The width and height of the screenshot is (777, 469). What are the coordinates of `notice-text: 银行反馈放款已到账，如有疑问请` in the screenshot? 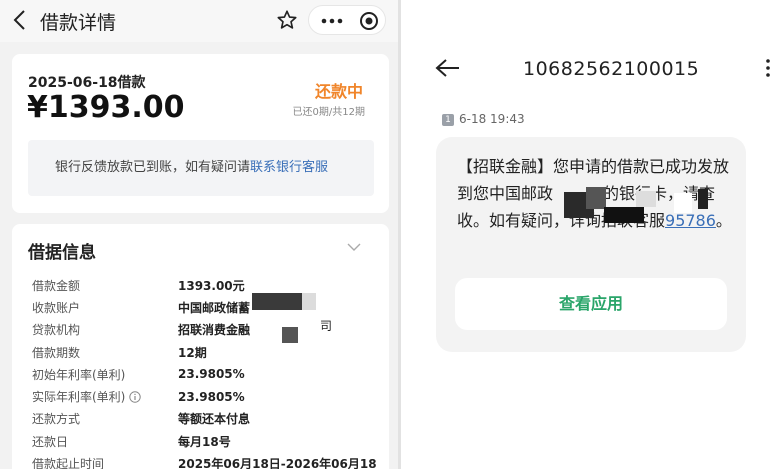 It's located at (153, 167).